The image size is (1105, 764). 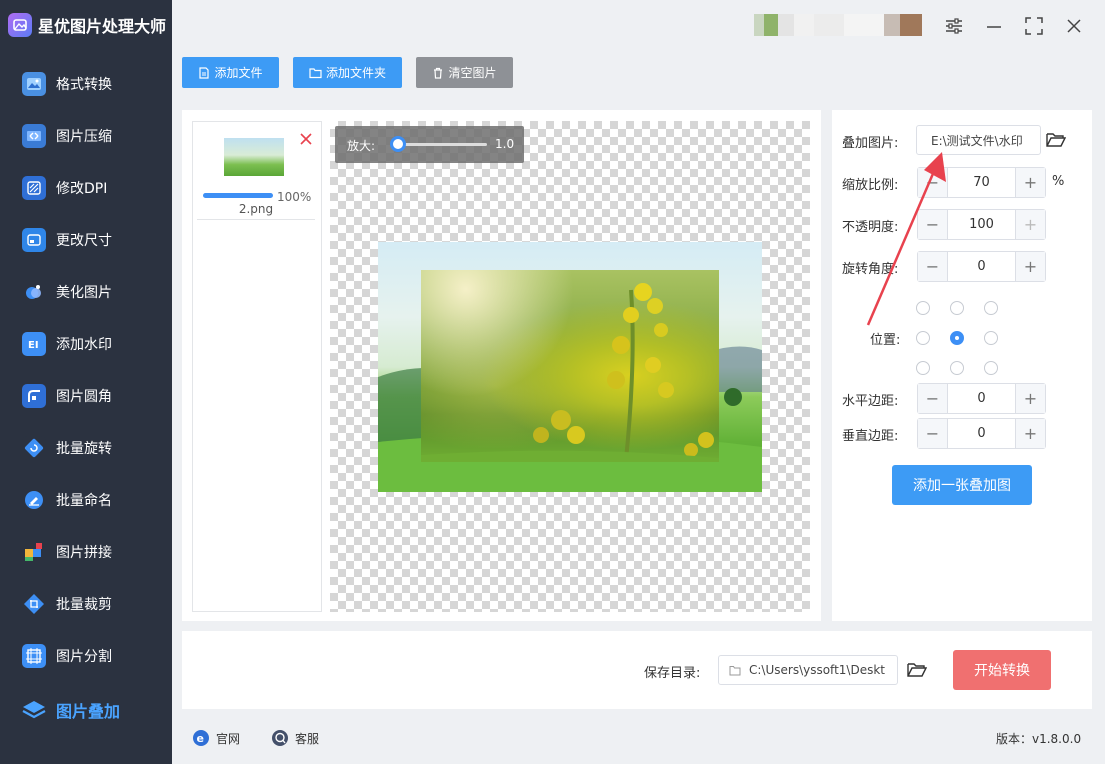 I want to click on sidebar-item-label: 图片叠加, so click(x=88, y=711).